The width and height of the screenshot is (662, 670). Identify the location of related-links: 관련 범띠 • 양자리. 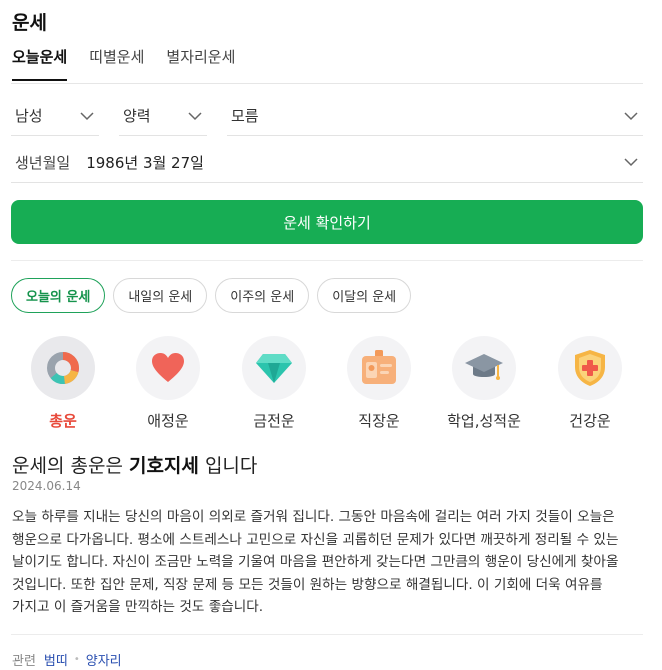
(67, 659).